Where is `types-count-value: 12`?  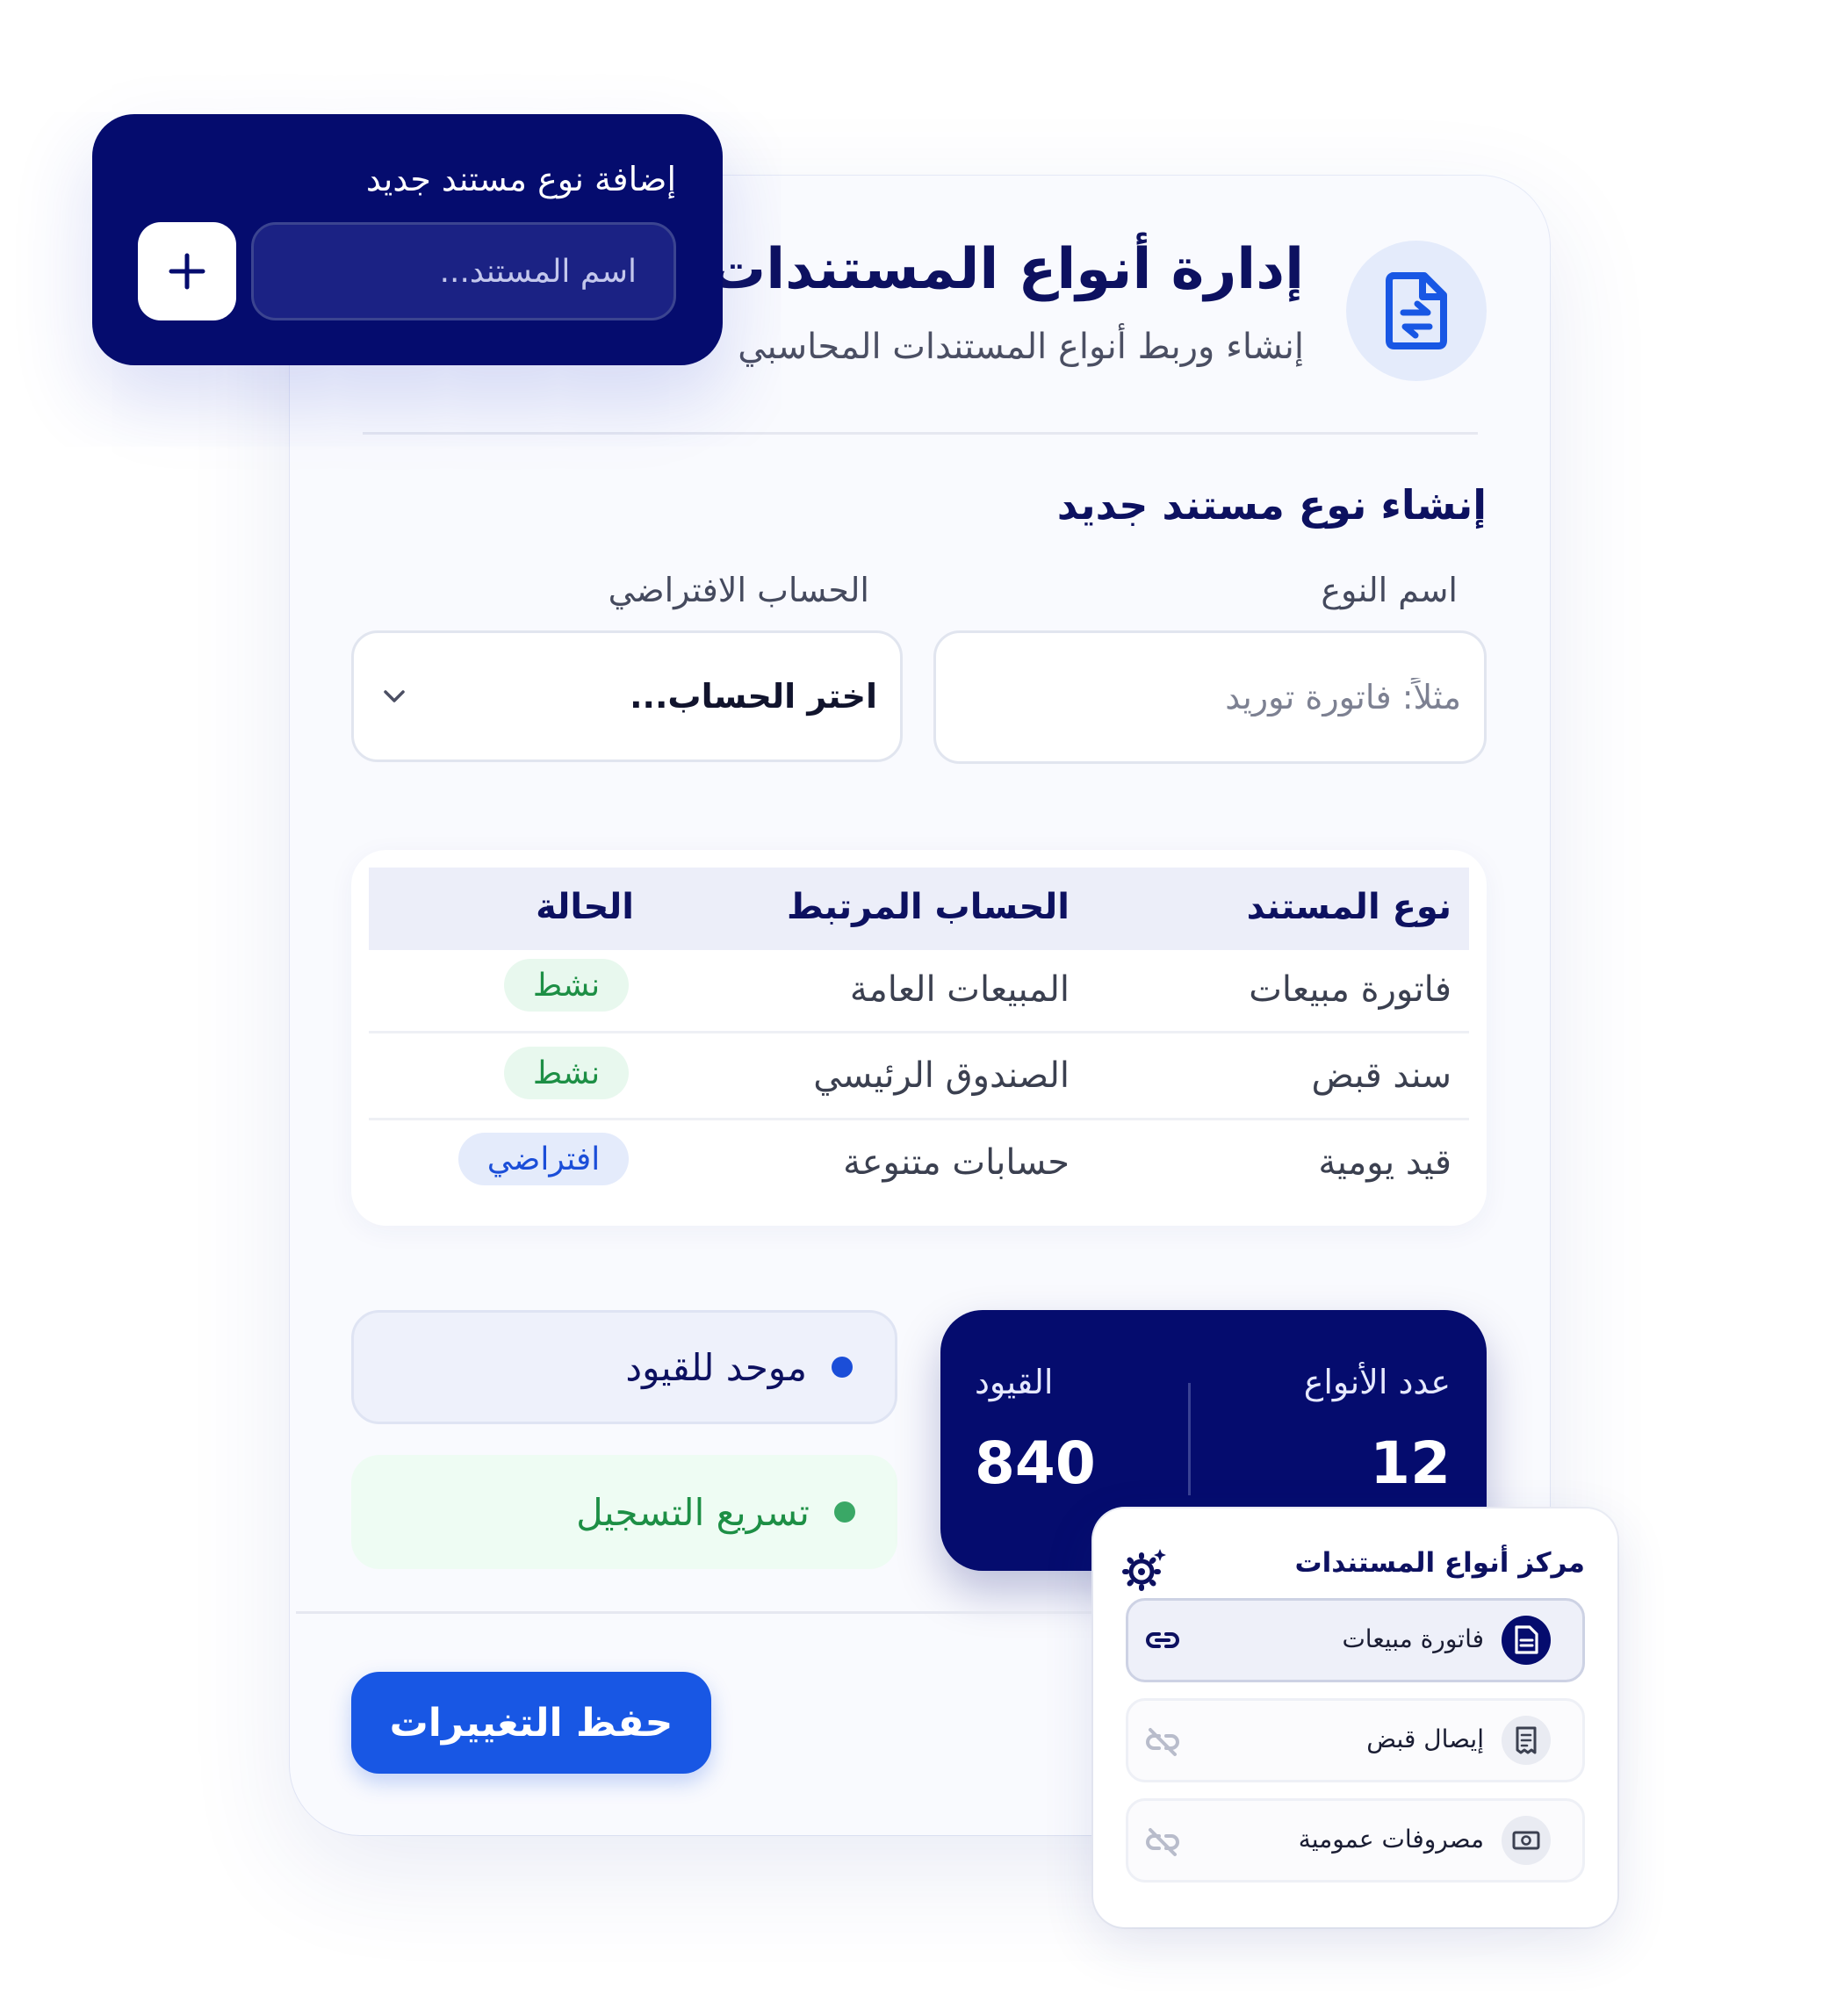 types-count-value: 12 is located at coordinates (1410, 1463).